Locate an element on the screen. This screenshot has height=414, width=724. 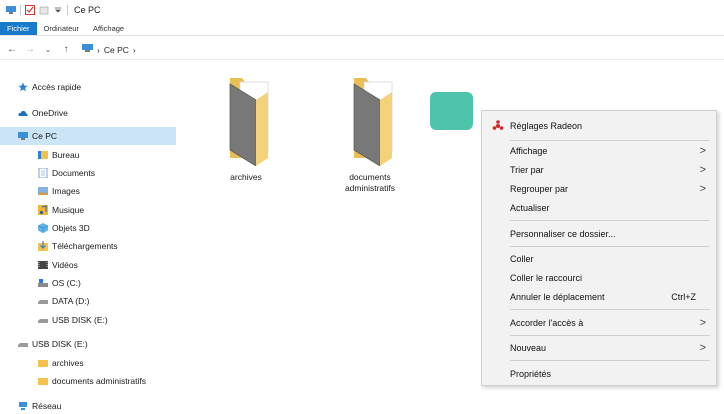
sidebar-item-reseau: Réseau is located at coordinates (39, 405).